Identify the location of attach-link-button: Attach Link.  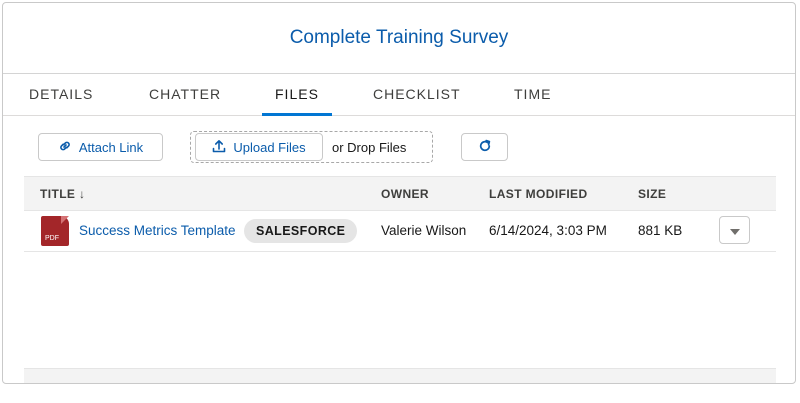
(100, 147).